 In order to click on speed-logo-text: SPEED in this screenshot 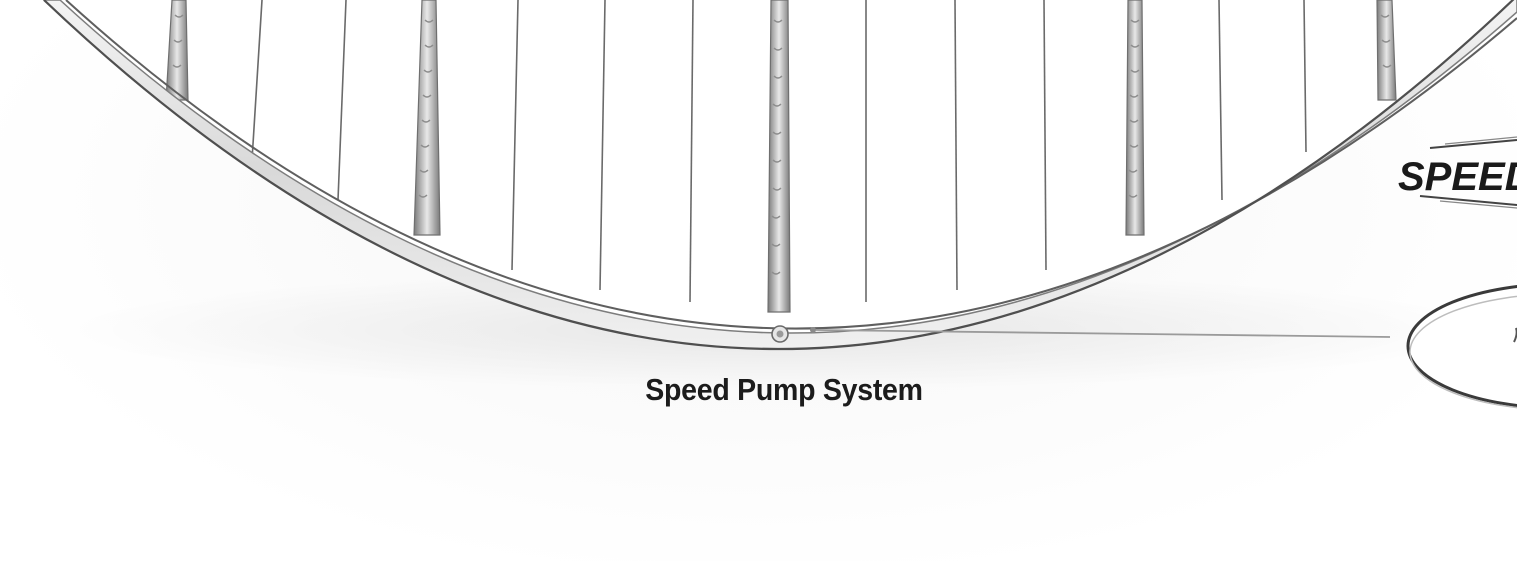, I will do `click(1457, 177)`.